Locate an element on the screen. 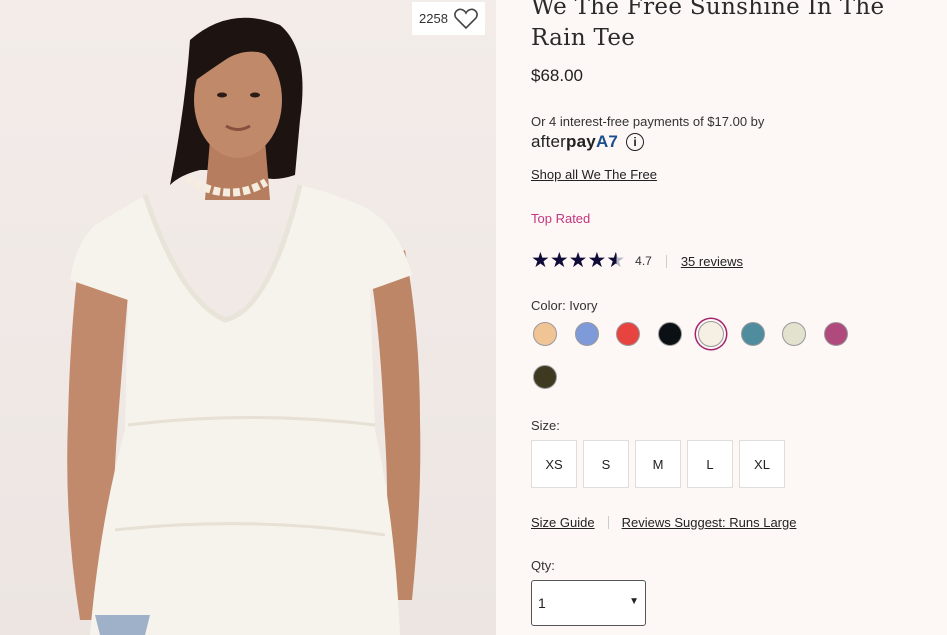  favorite-button: 2258 is located at coordinates (448, 18).